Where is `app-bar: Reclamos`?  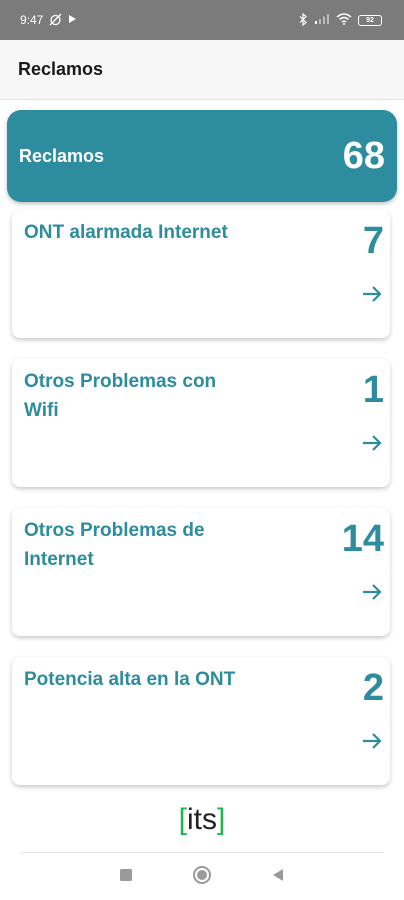
app-bar: Reclamos is located at coordinates (202, 70).